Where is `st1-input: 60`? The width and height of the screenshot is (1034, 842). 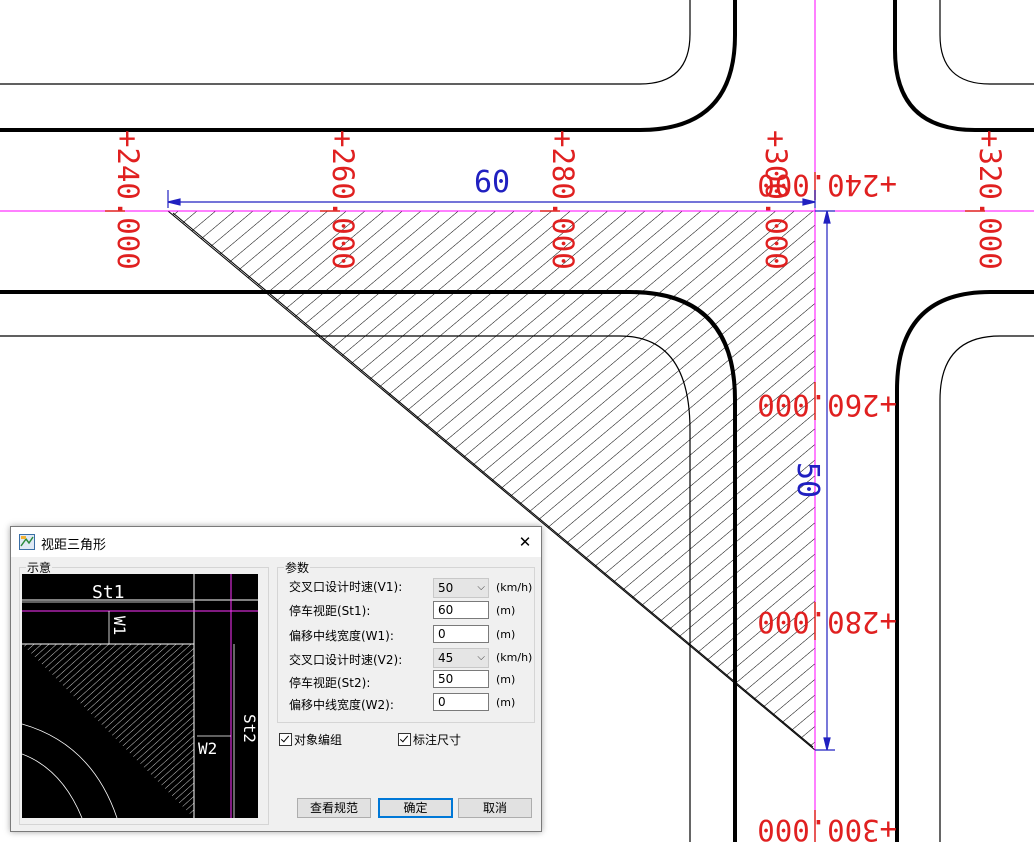
st1-input: 60 is located at coordinates (461, 610).